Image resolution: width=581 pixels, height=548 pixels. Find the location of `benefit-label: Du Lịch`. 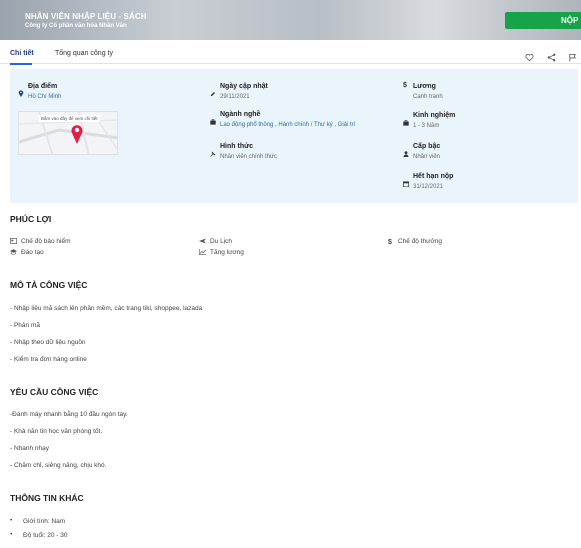

benefit-label: Du Lịch is located at coordinates (221, 241).